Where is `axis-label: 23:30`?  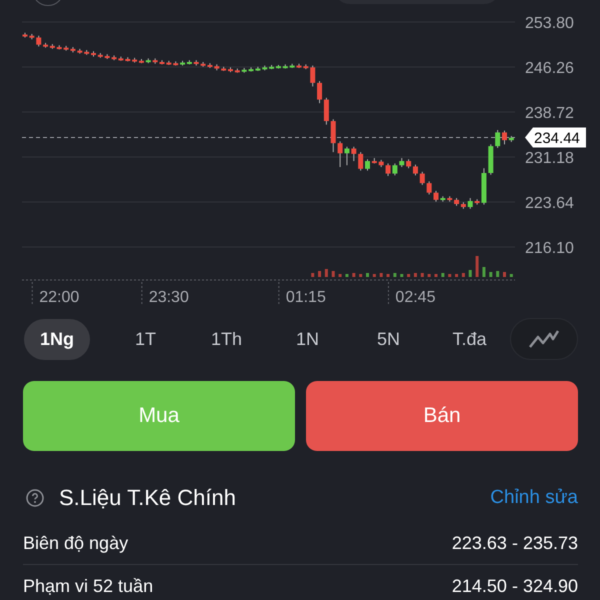 axis-label: 23:30 is located at coordinates (168, 297).